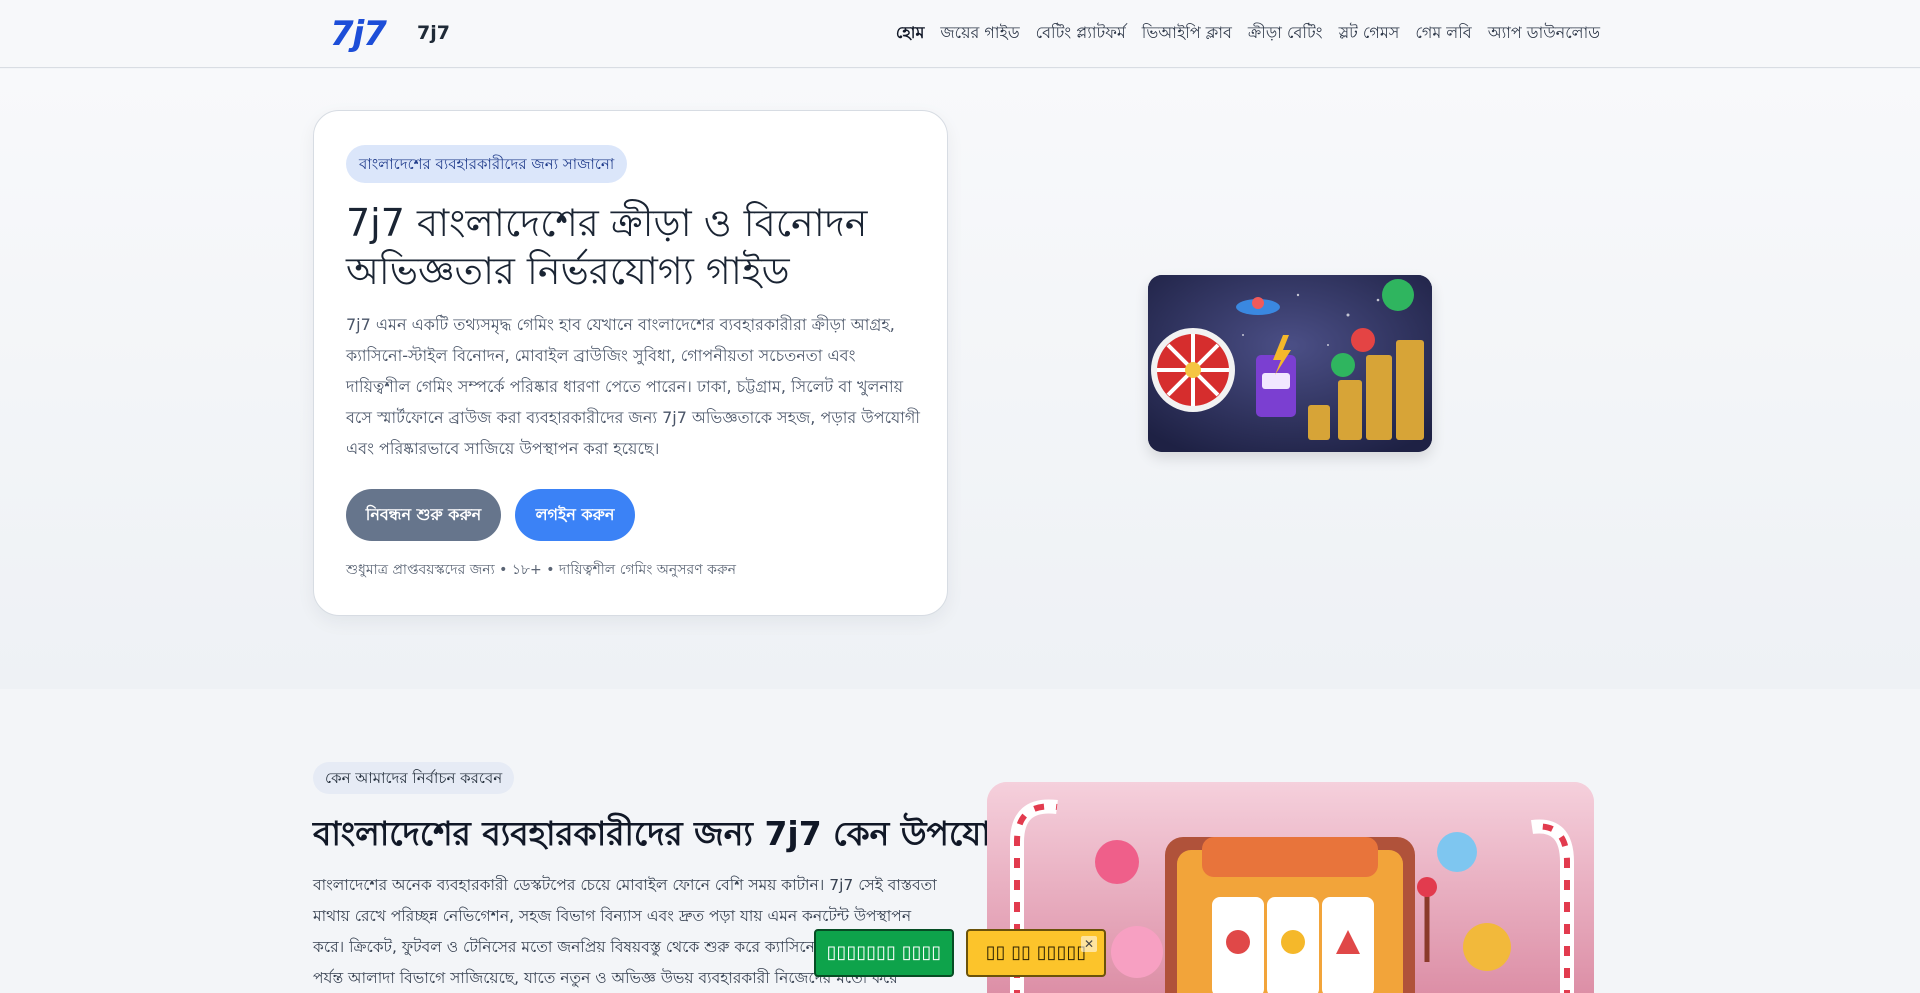 This screenshot has width=1920, height=993. What do you see at coordinates (575, 515) in the screenshot?
I see `login-button: লগইন করুন` at bounding box center [575, 515].